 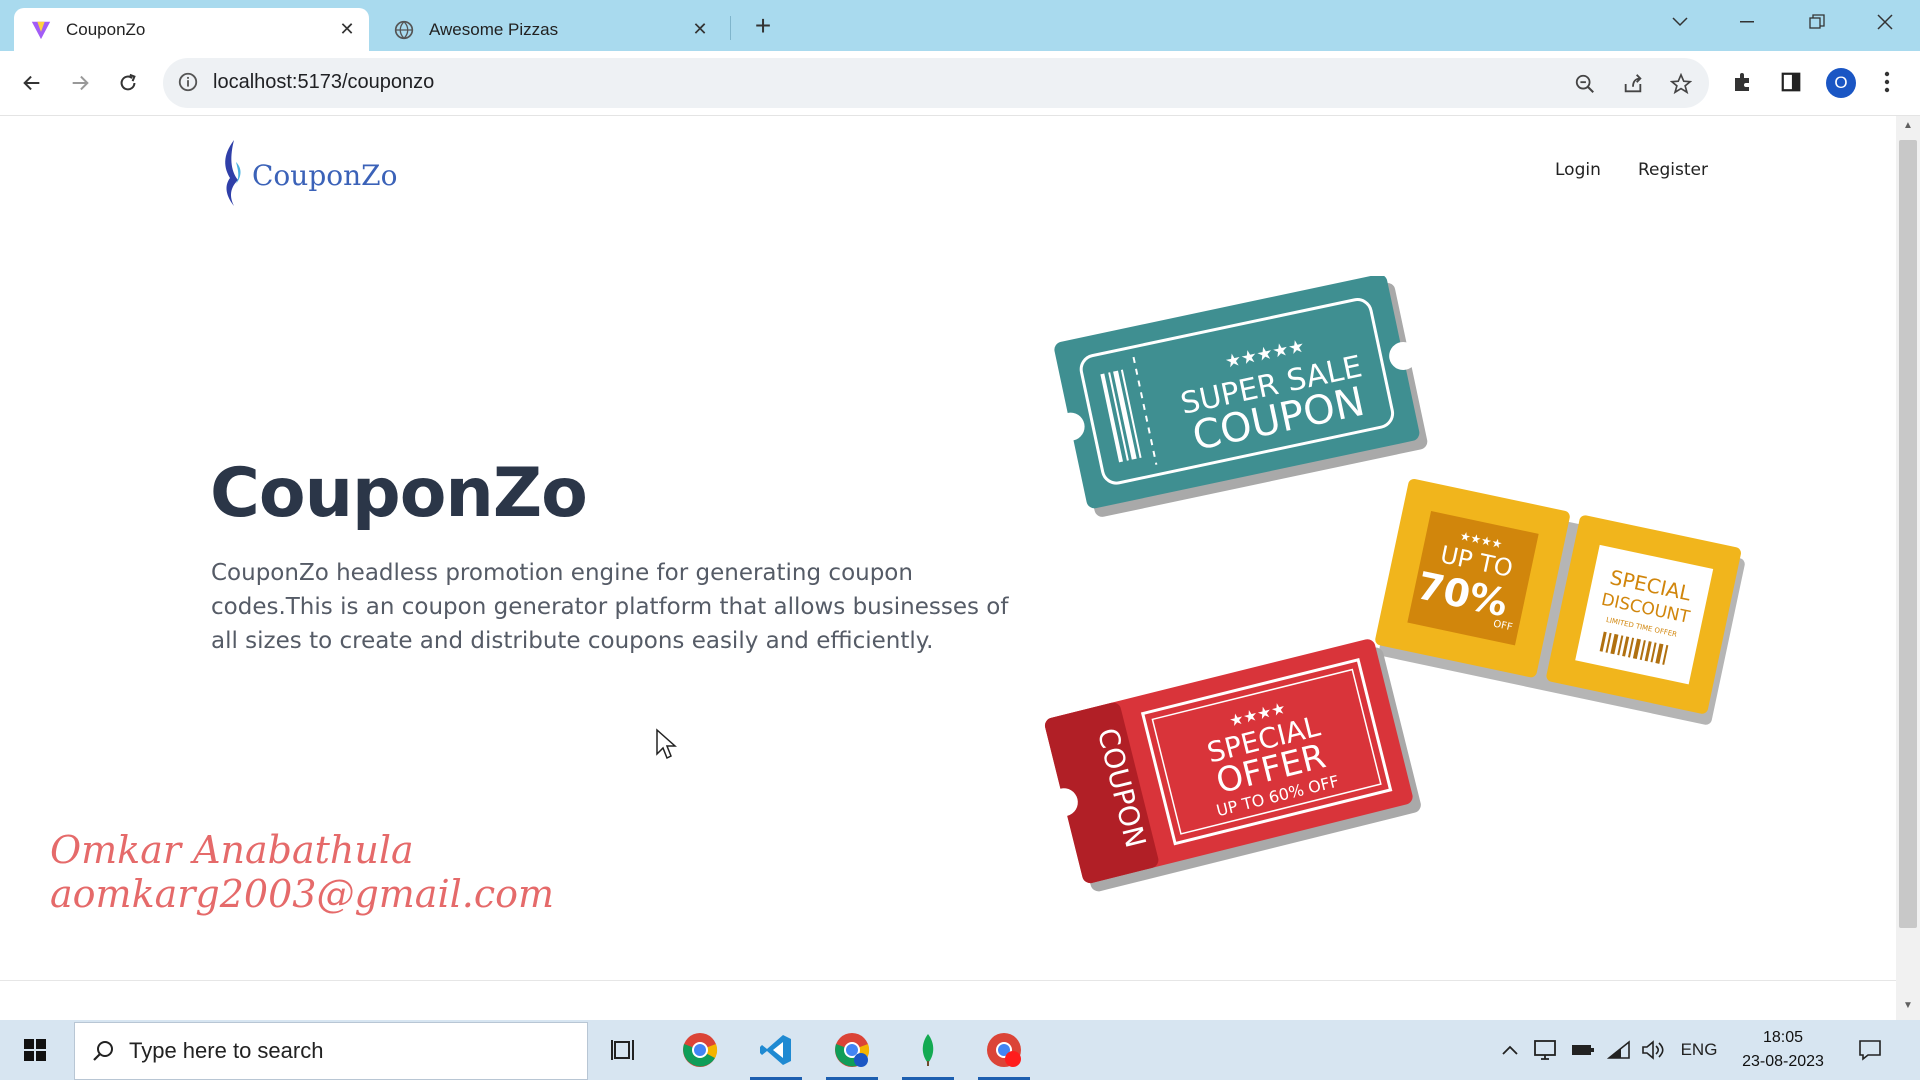 I want to click on tab-title: CouponZo, so click(x=106, y=29).